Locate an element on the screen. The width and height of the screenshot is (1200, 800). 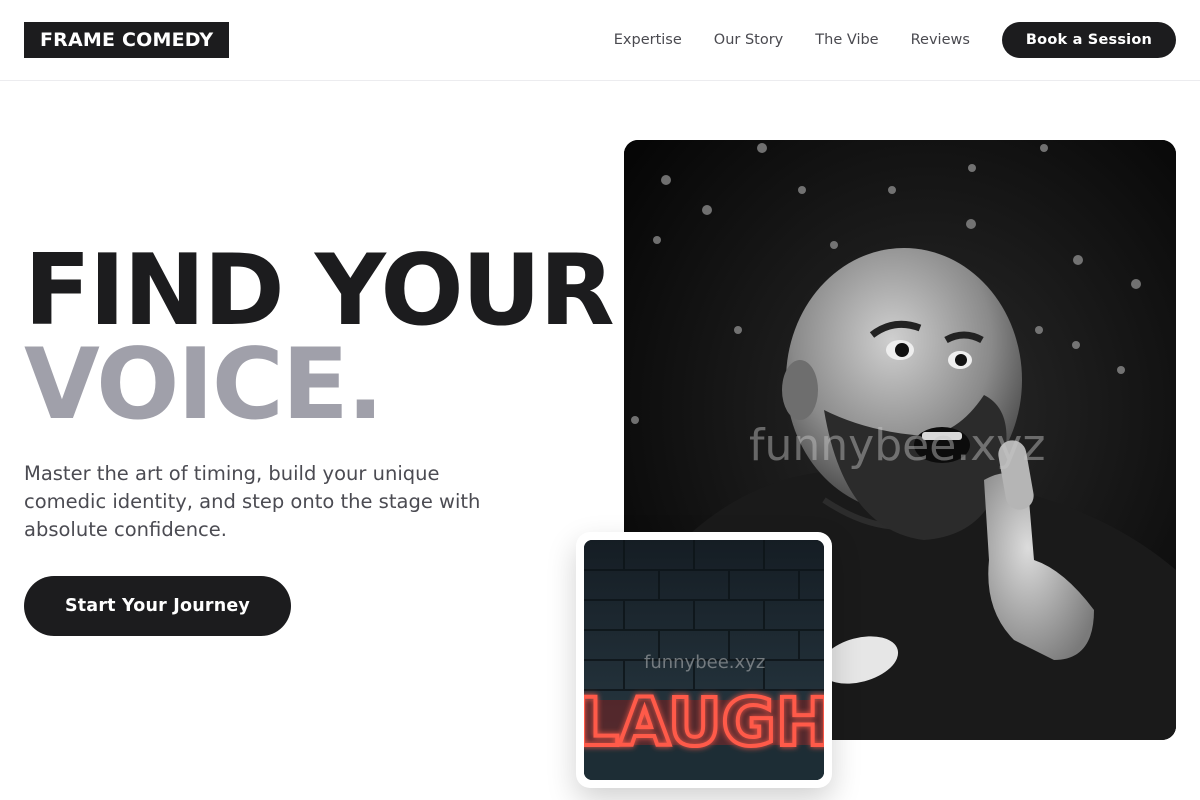
book-session-button: Book a Session is located at coordinates (1088, 40).